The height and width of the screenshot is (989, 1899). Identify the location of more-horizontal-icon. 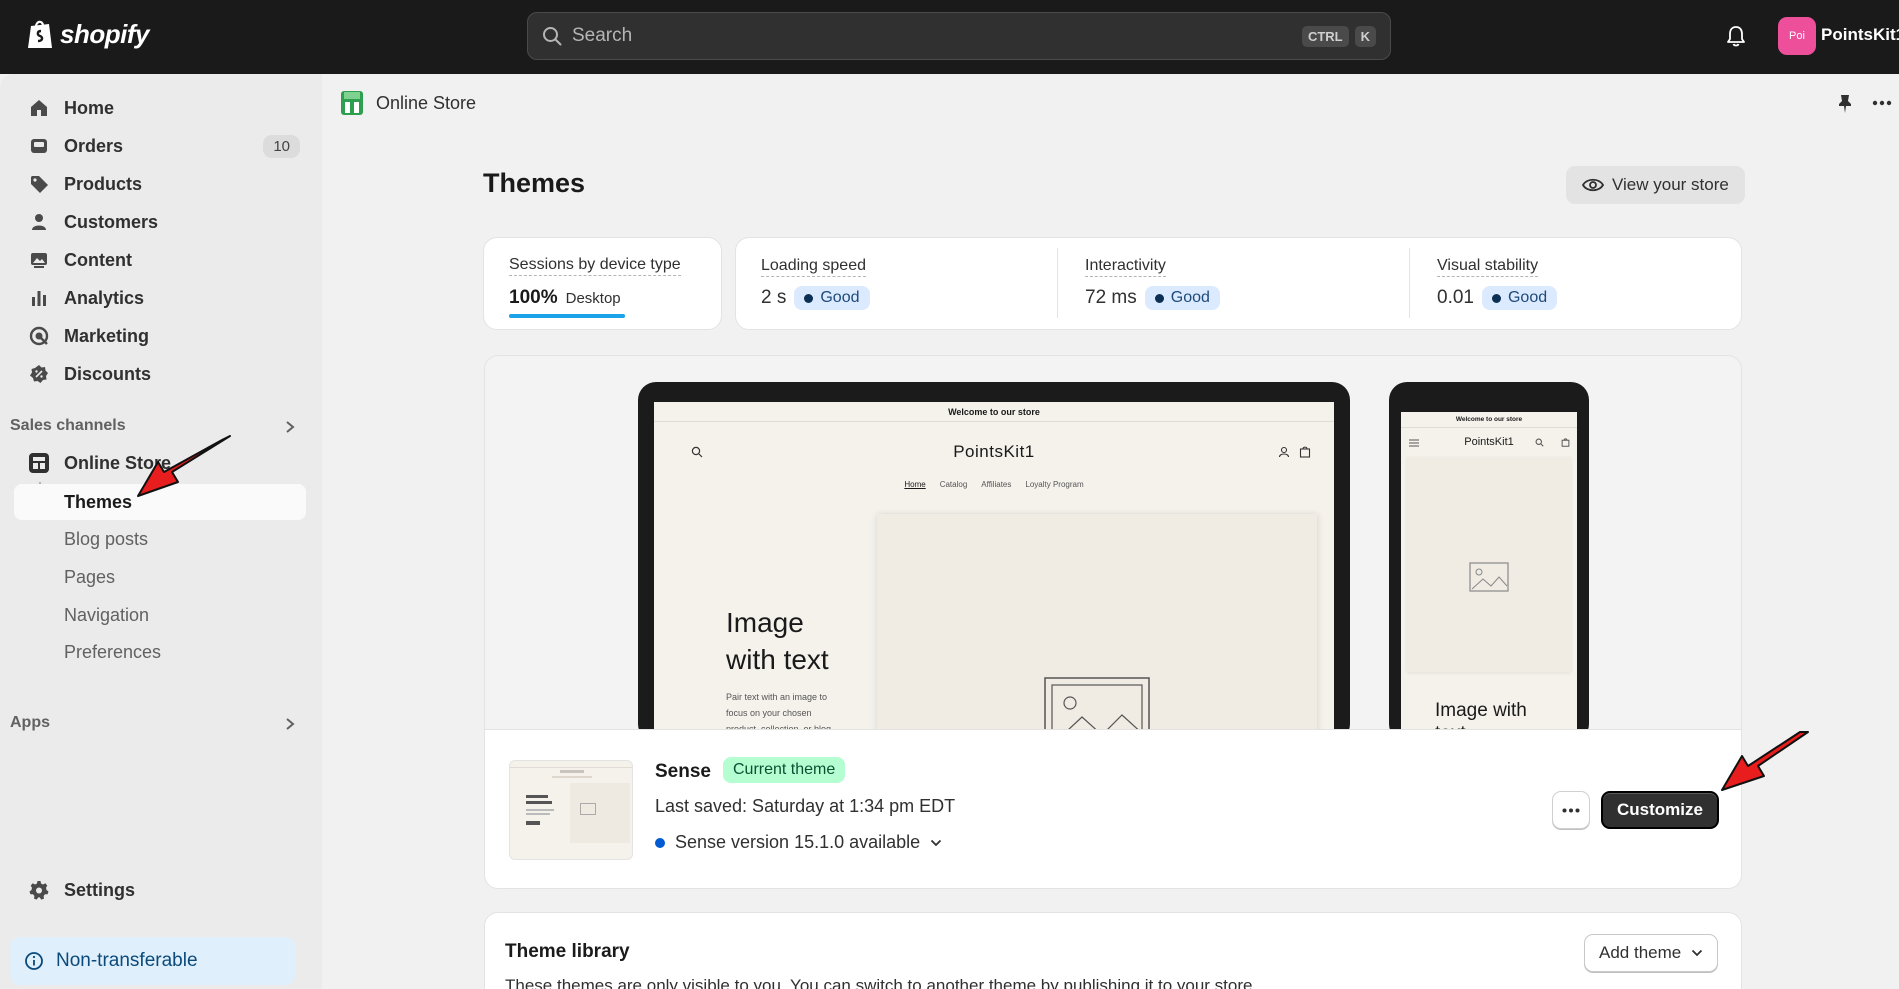
(1571, 810).